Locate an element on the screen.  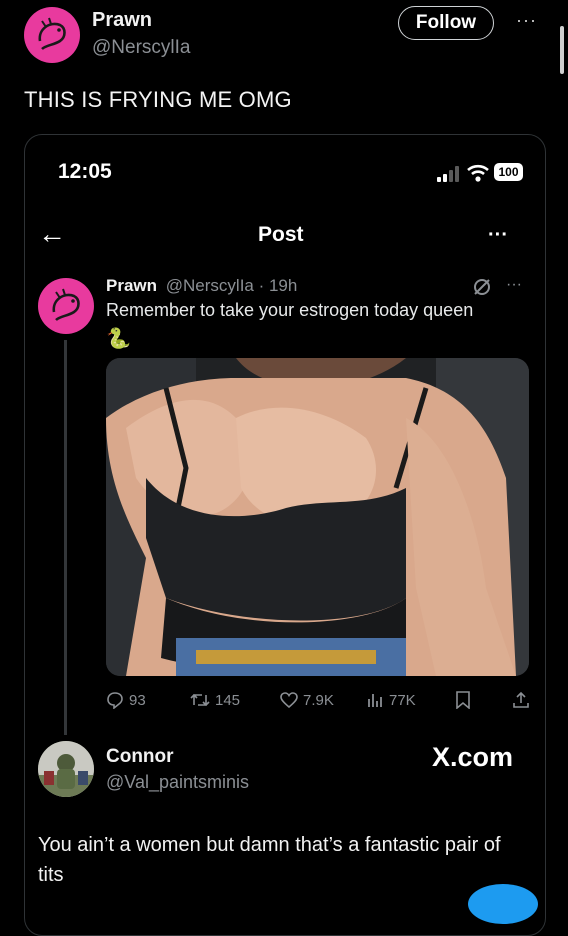
reply-header: Connor @Val_paintsminis is located at coordinates (177, 769).